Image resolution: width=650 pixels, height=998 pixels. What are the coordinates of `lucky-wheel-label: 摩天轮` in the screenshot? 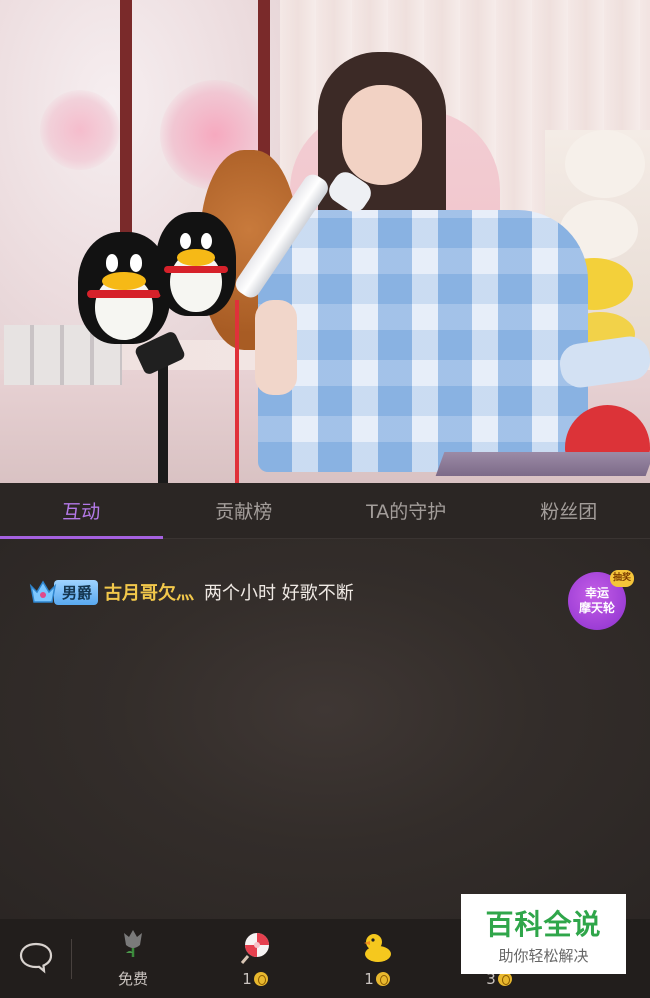 It's located at (596, 608).